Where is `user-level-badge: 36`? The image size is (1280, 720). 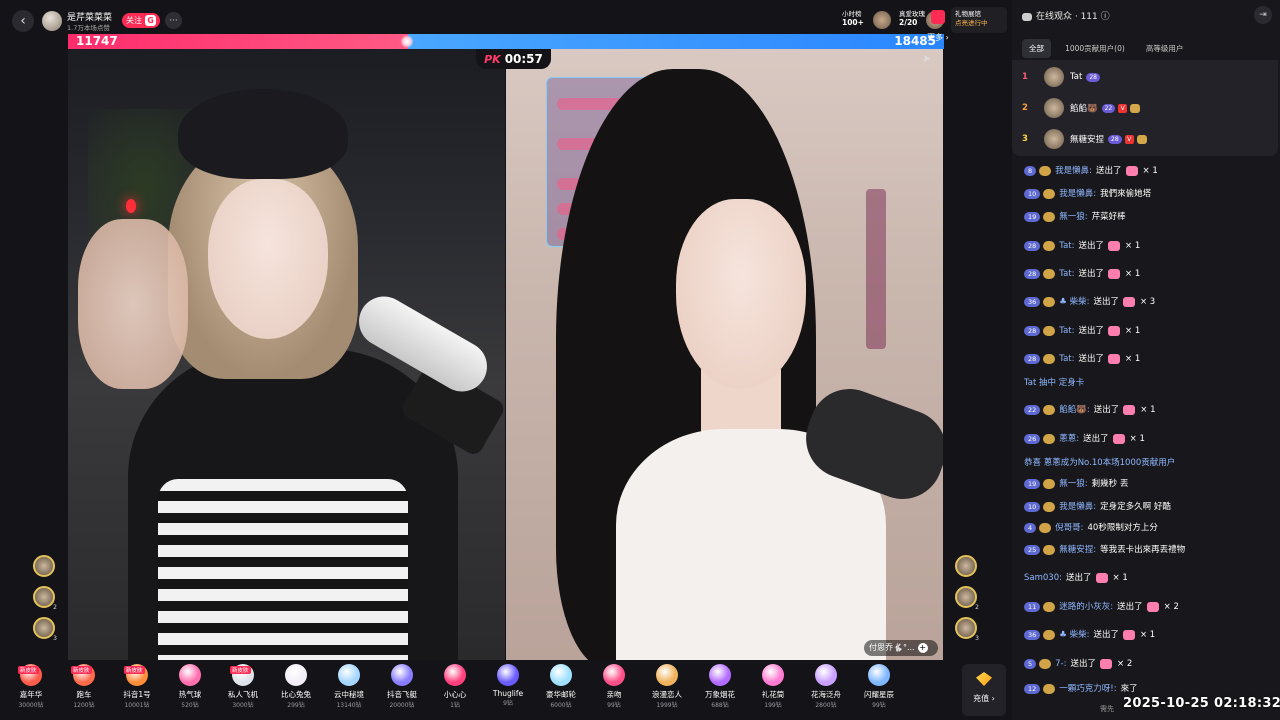 user-level-badge: 36 is located at coordinates (1032, 302).